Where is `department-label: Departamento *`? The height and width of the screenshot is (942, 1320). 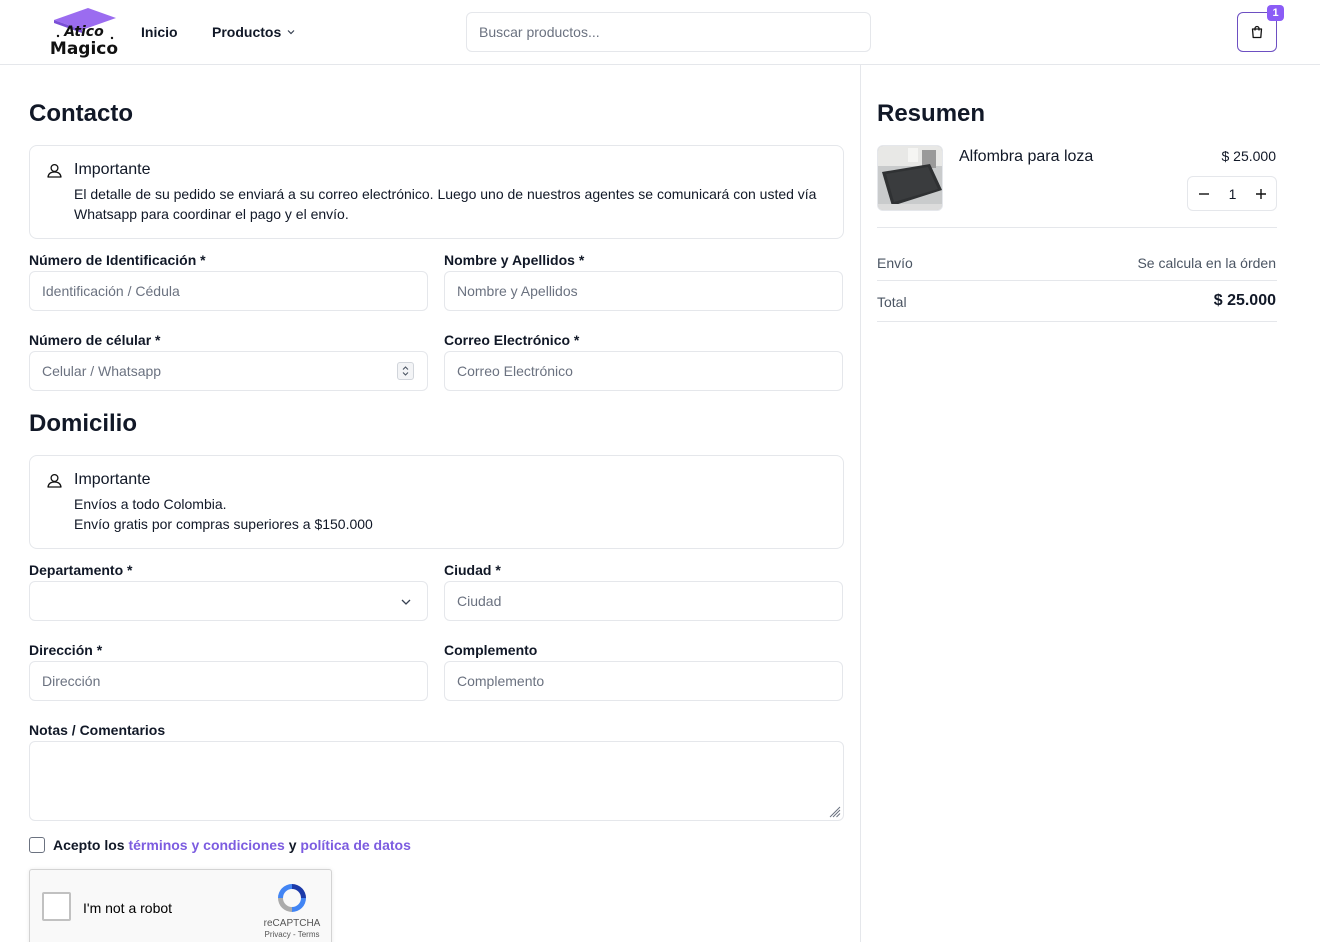
department-label: Departamento * is located at coordinates (81, 570).